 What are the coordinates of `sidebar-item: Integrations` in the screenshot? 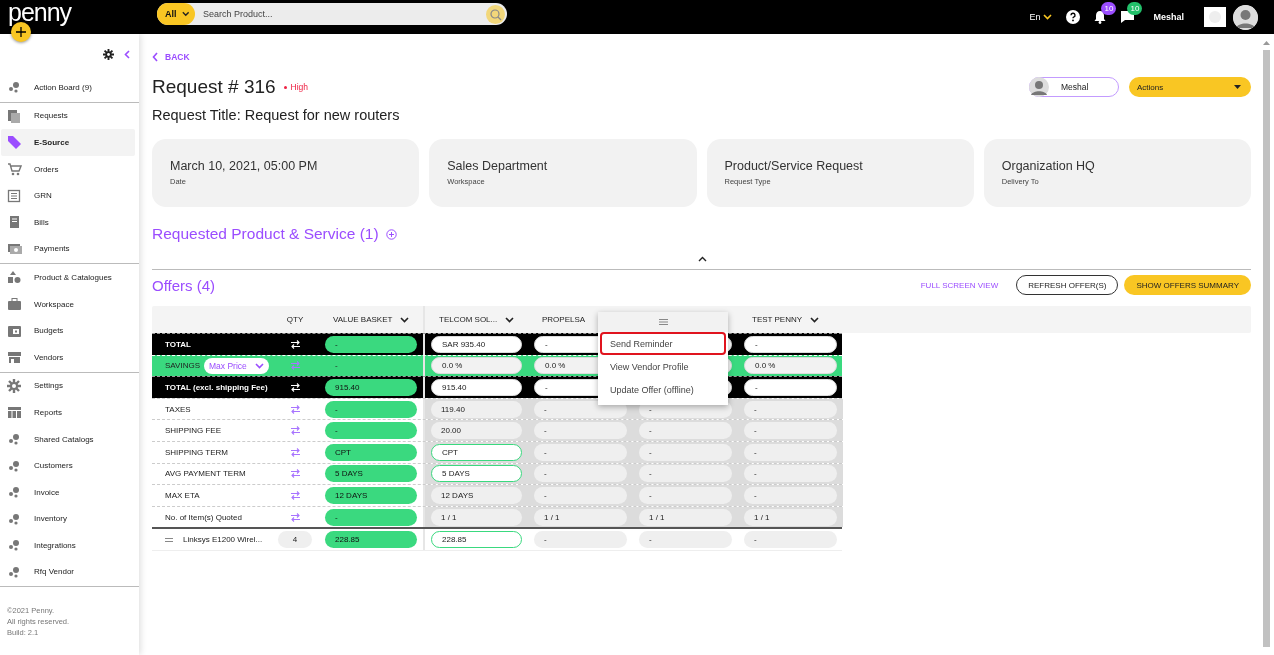 It's located at (68, 545).